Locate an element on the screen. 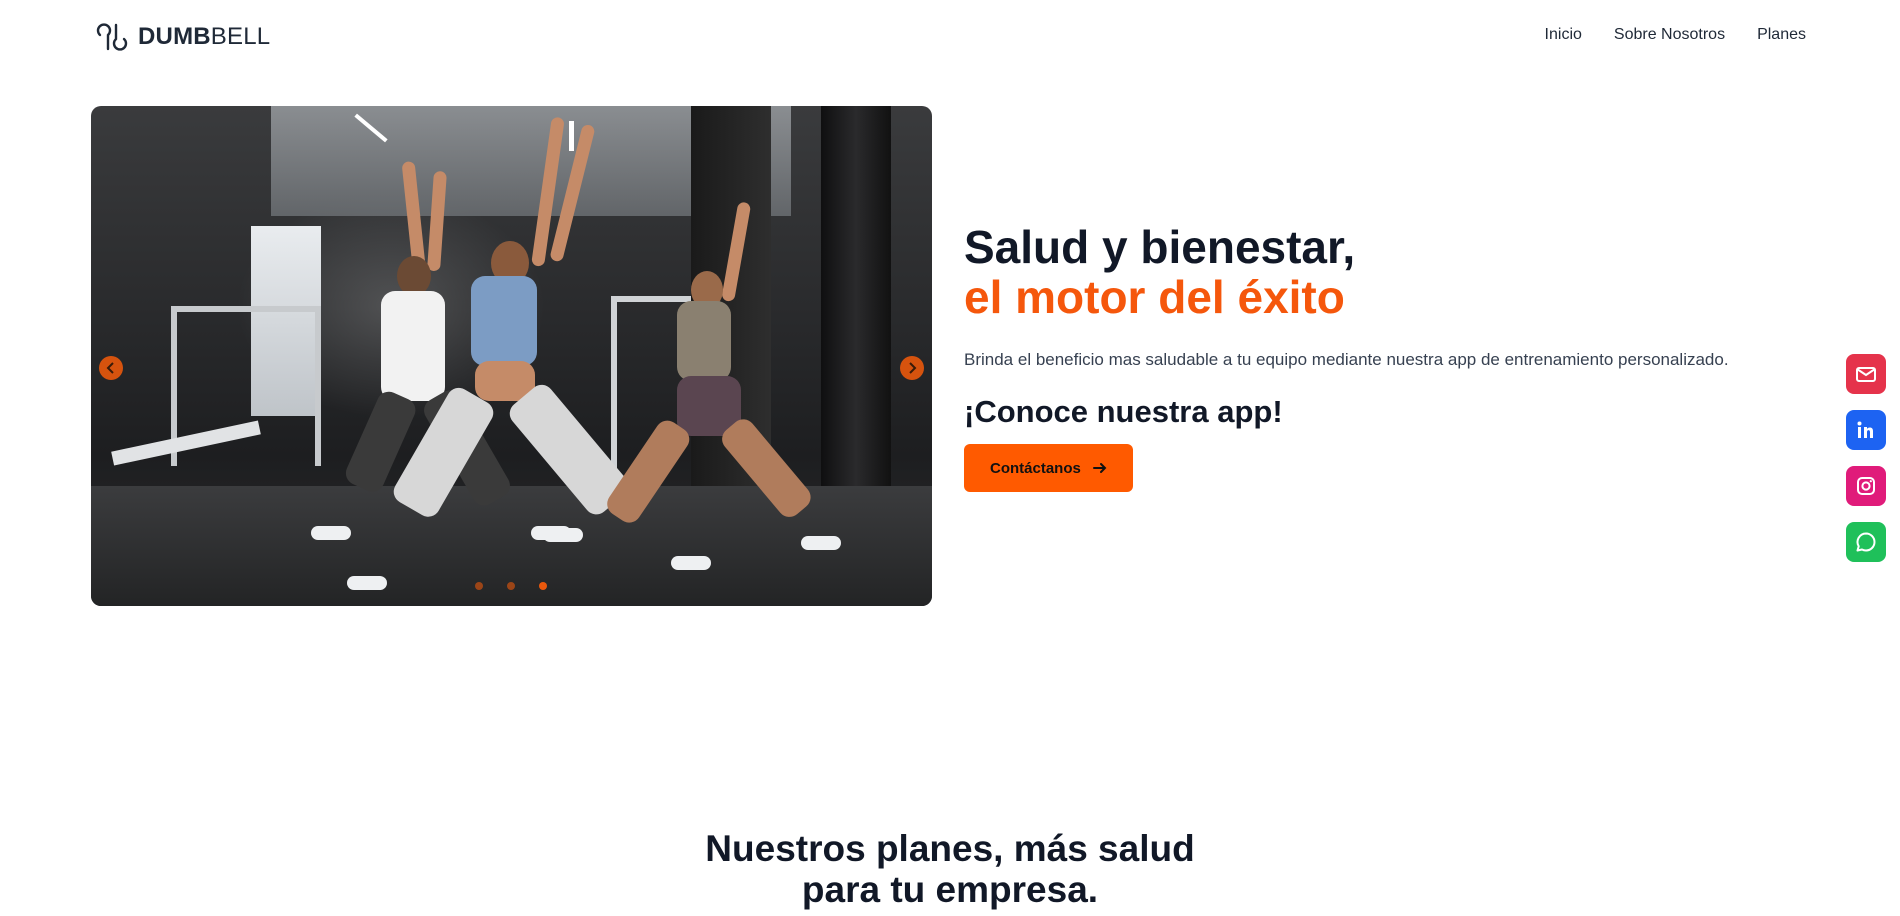 Image resolution: width=1900 pixels, height=916 pixels. instagram-button is located at coordinates (1866, 486).